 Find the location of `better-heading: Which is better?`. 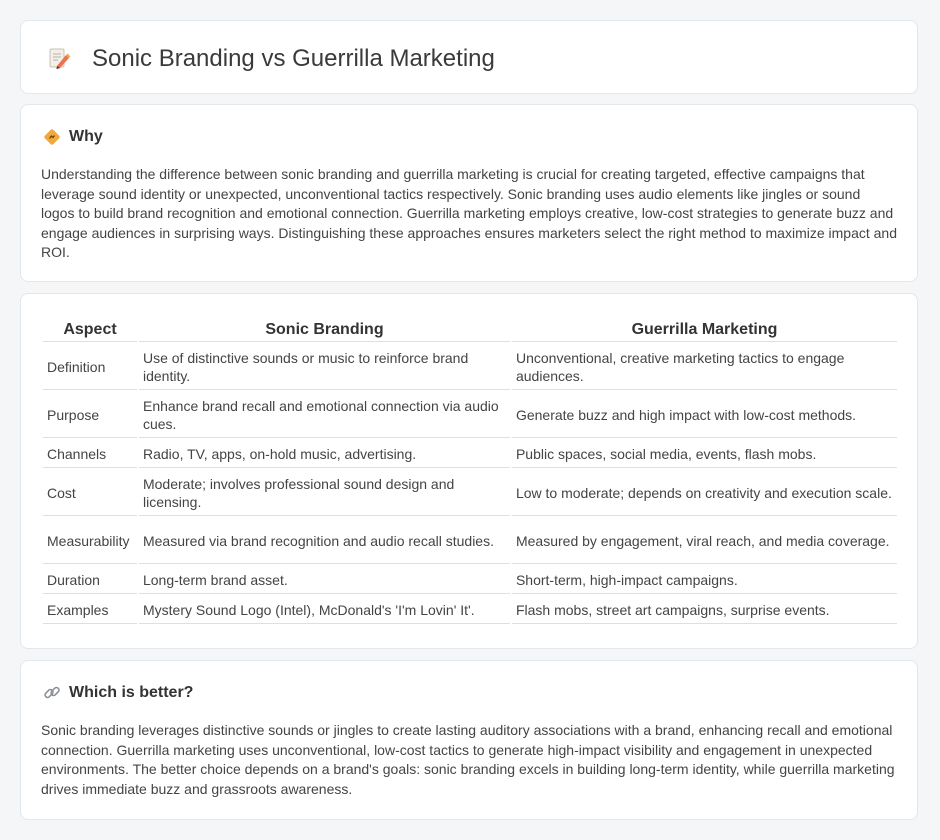

better-heading: Which is better? is located at coordinates (131, 692).